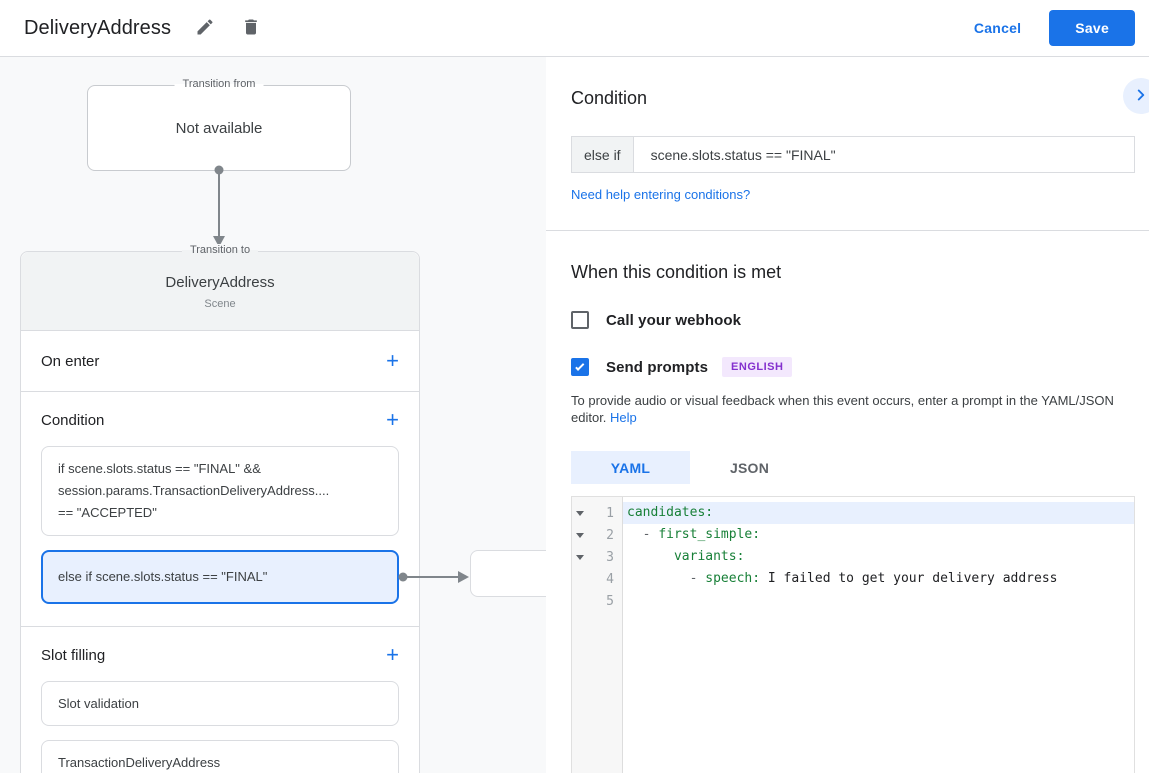 The image size is (1149, 773). I want to click on call-webhook-row: Call your webhook, so click(853, 320).